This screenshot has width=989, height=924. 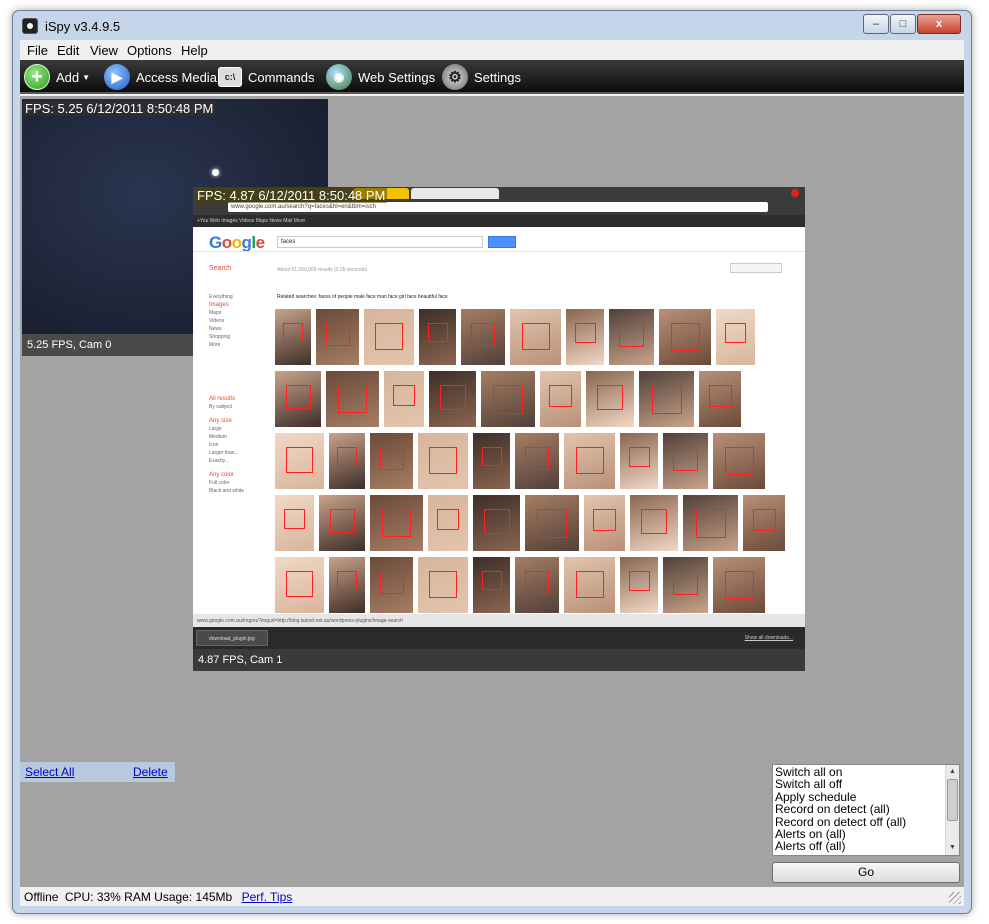 I want to click on left-nav-item: Maps, so click(x=215, y=313).